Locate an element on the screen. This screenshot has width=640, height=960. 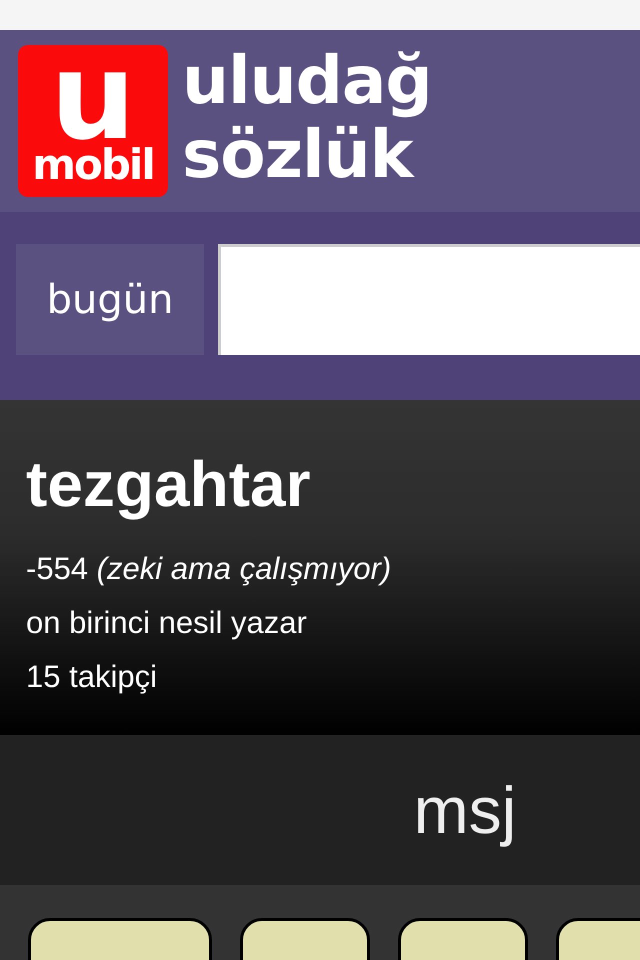
today-button: bugün is located at coordinates (110, 299).